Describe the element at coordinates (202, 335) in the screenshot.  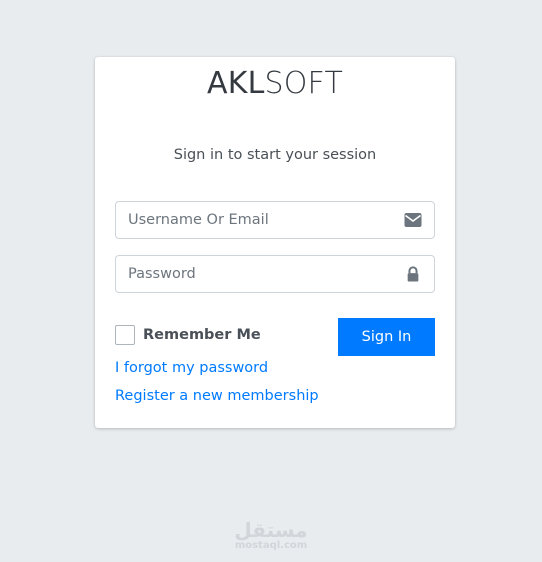
I see `remember-label: Remember Me` at that location.